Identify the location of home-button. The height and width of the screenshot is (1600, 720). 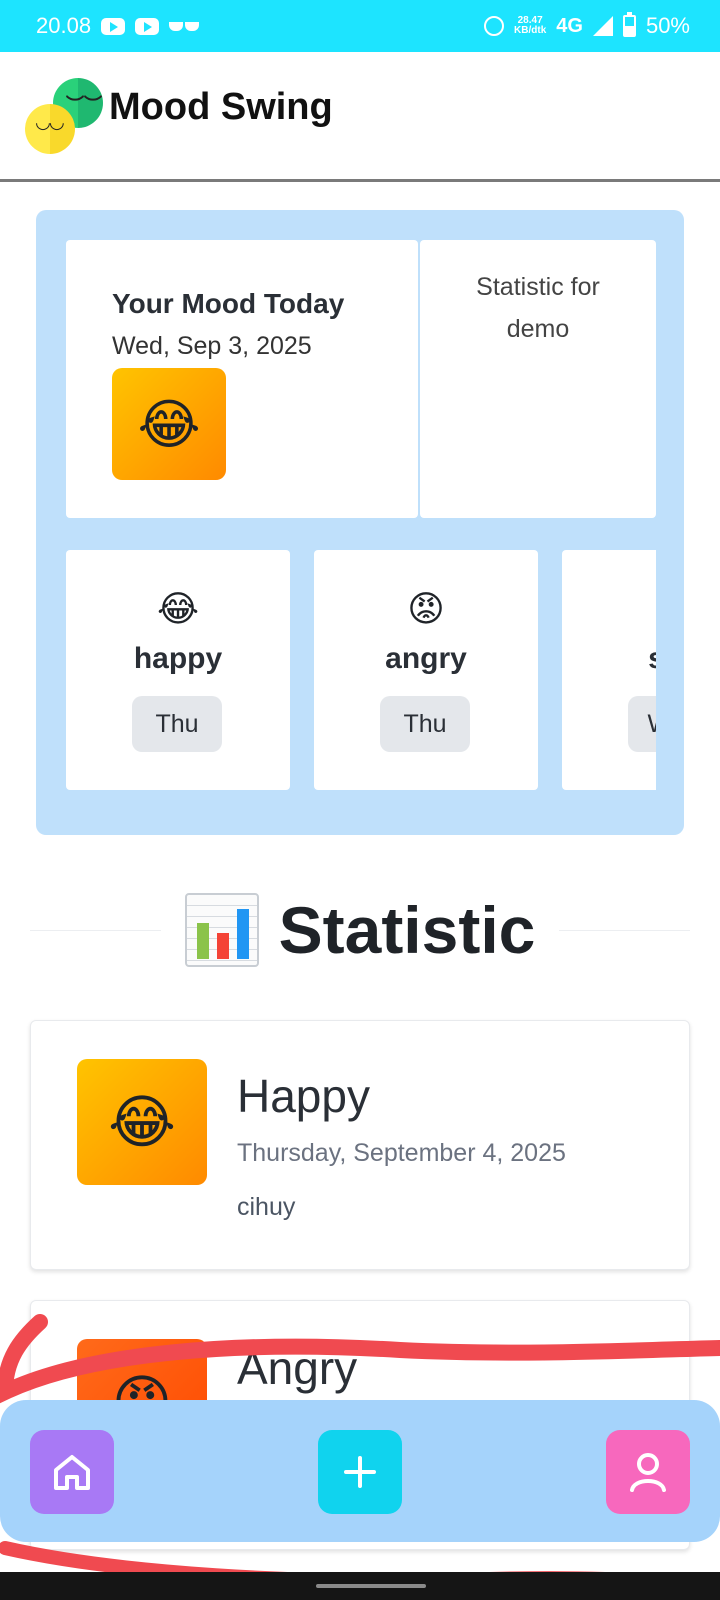
(72, 1472).